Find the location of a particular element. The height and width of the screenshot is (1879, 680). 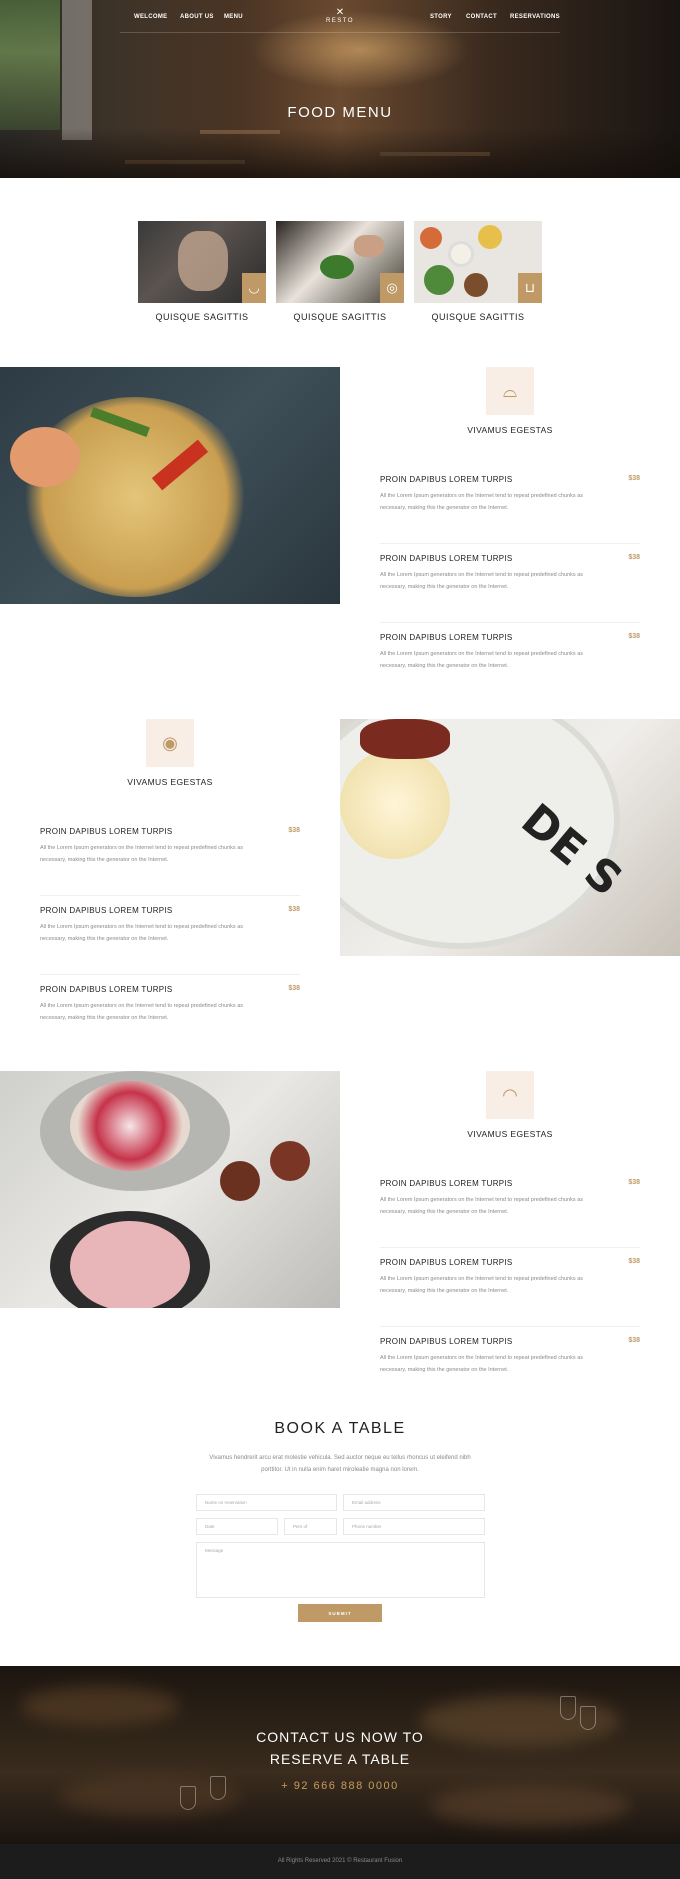

fried-egg-icon: ◎ is located at coordinates (392, 288).